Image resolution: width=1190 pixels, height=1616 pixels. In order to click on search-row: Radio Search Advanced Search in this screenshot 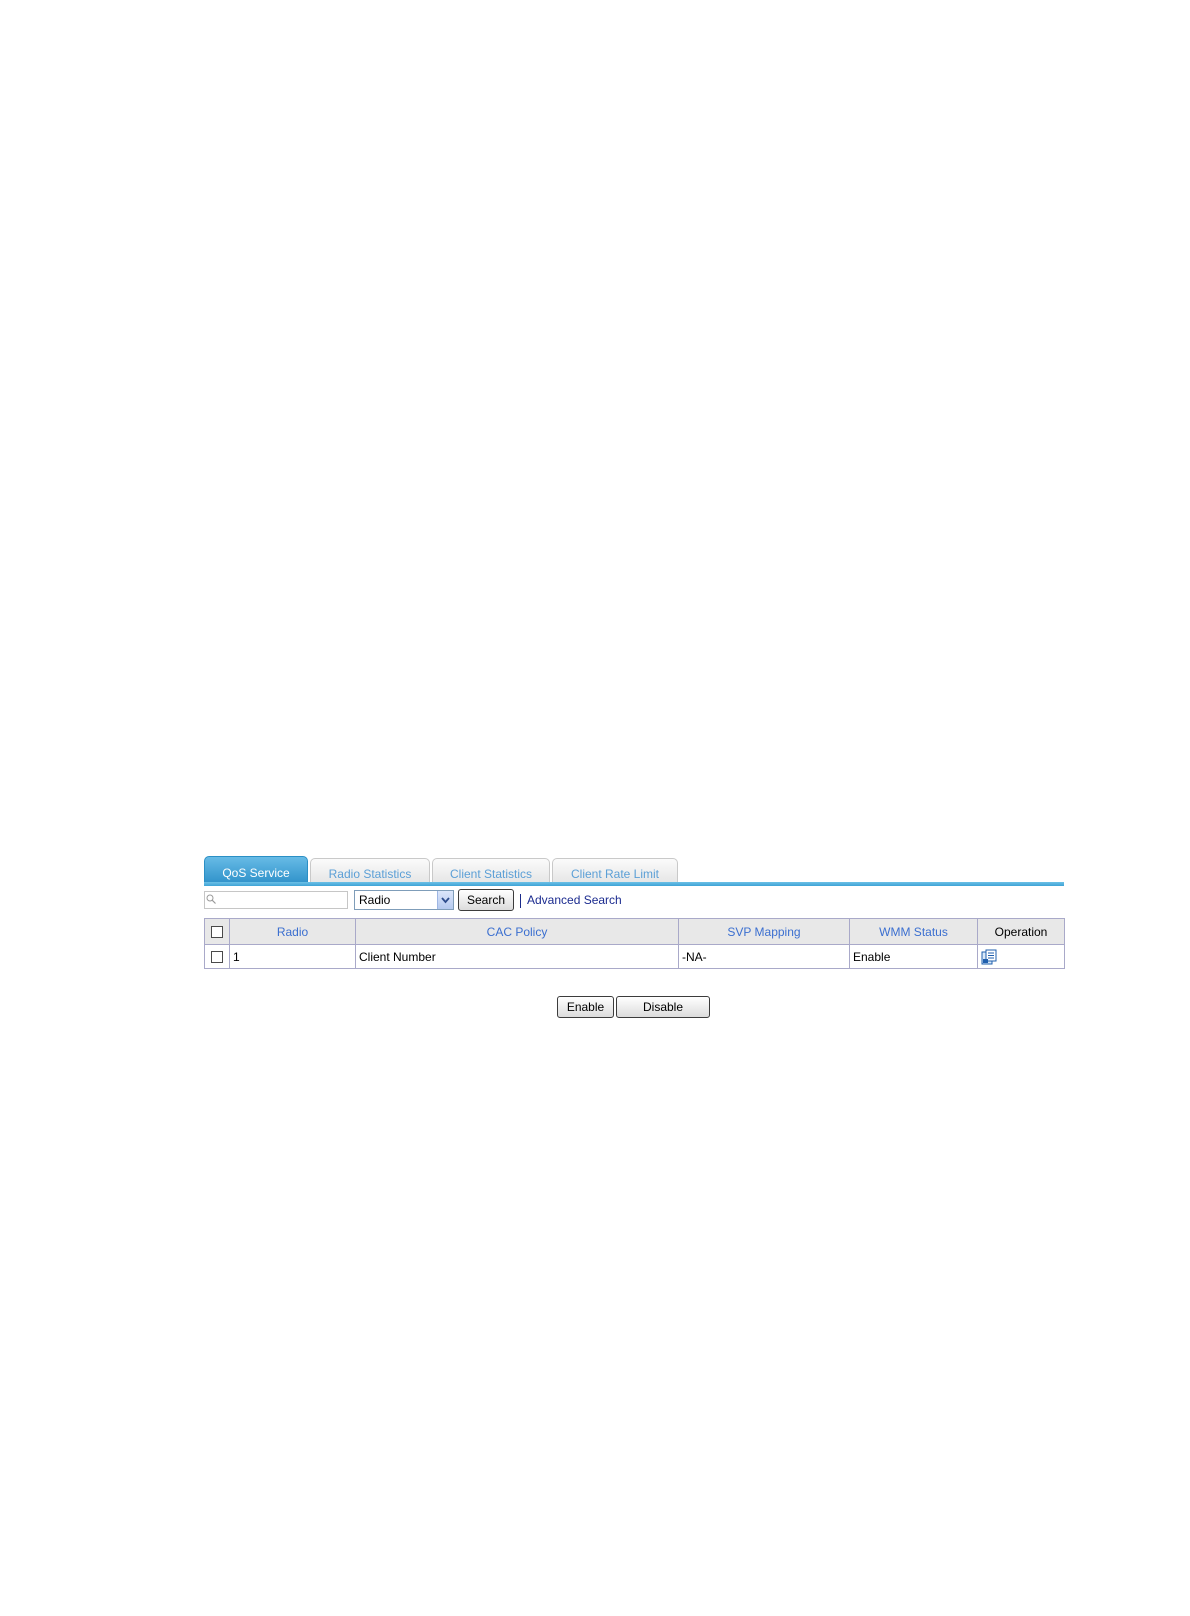, I will do `click(634, 903)`.